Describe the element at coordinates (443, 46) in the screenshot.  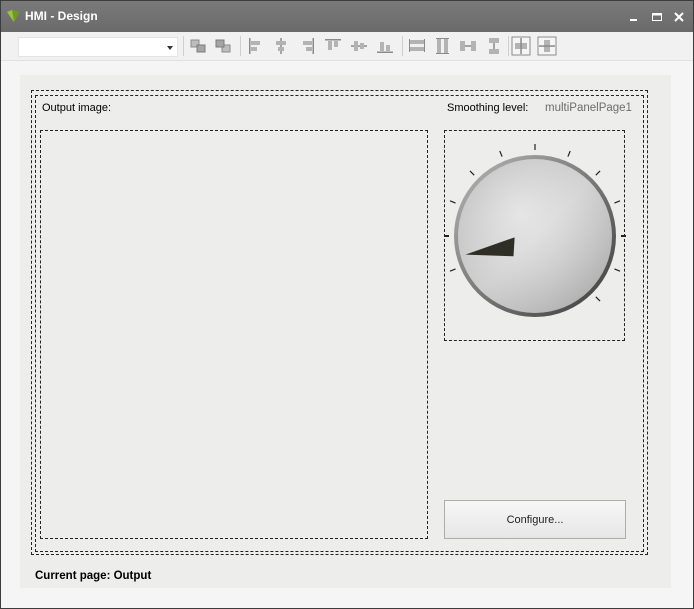
I see `make-same-height-icon` at that location.